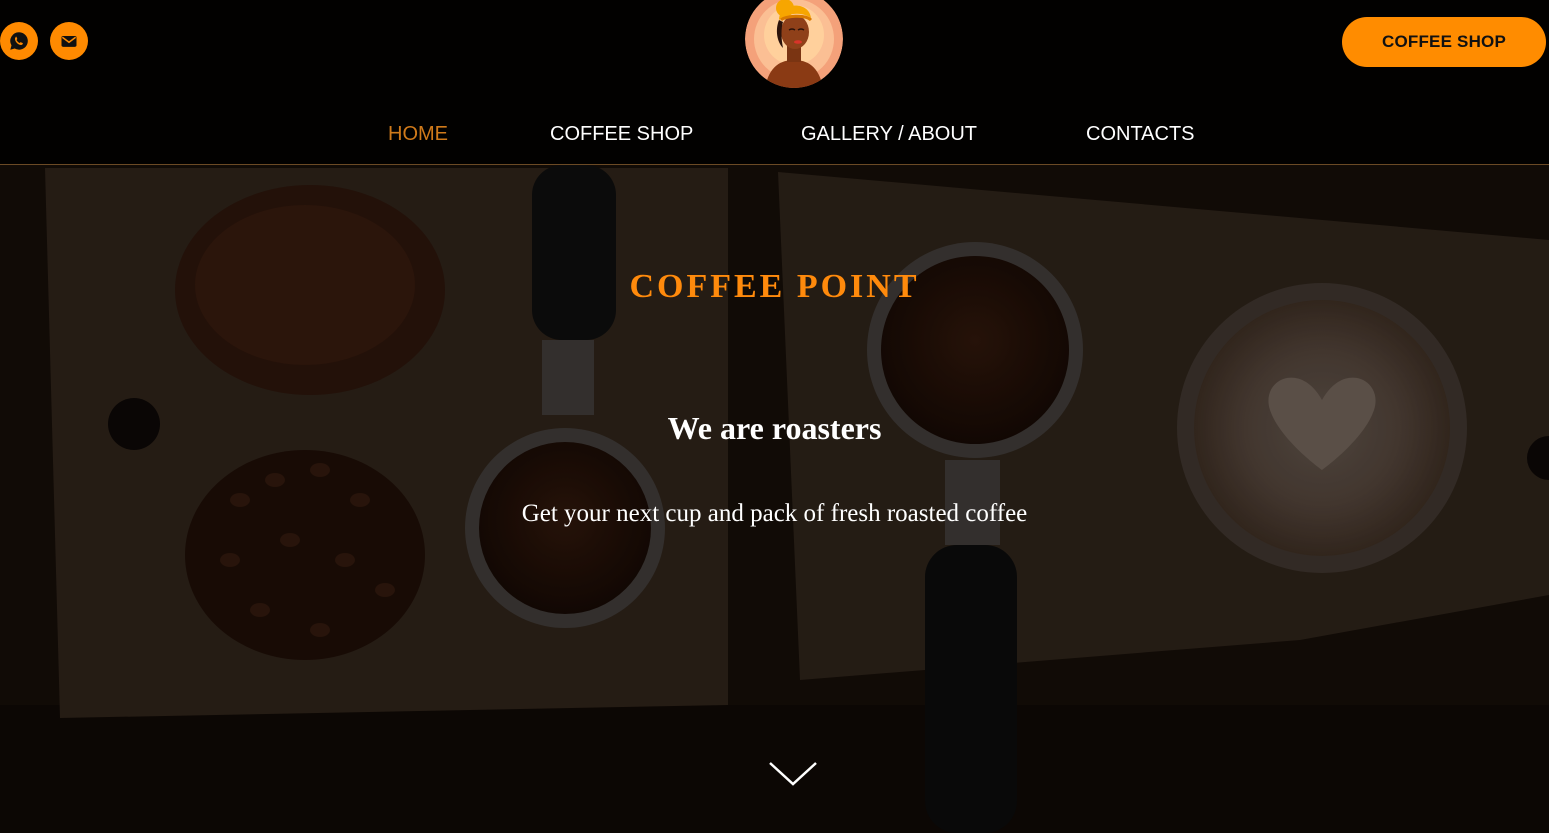  I want to click on hero-subtitle: We are roasters, so click(774, 428).